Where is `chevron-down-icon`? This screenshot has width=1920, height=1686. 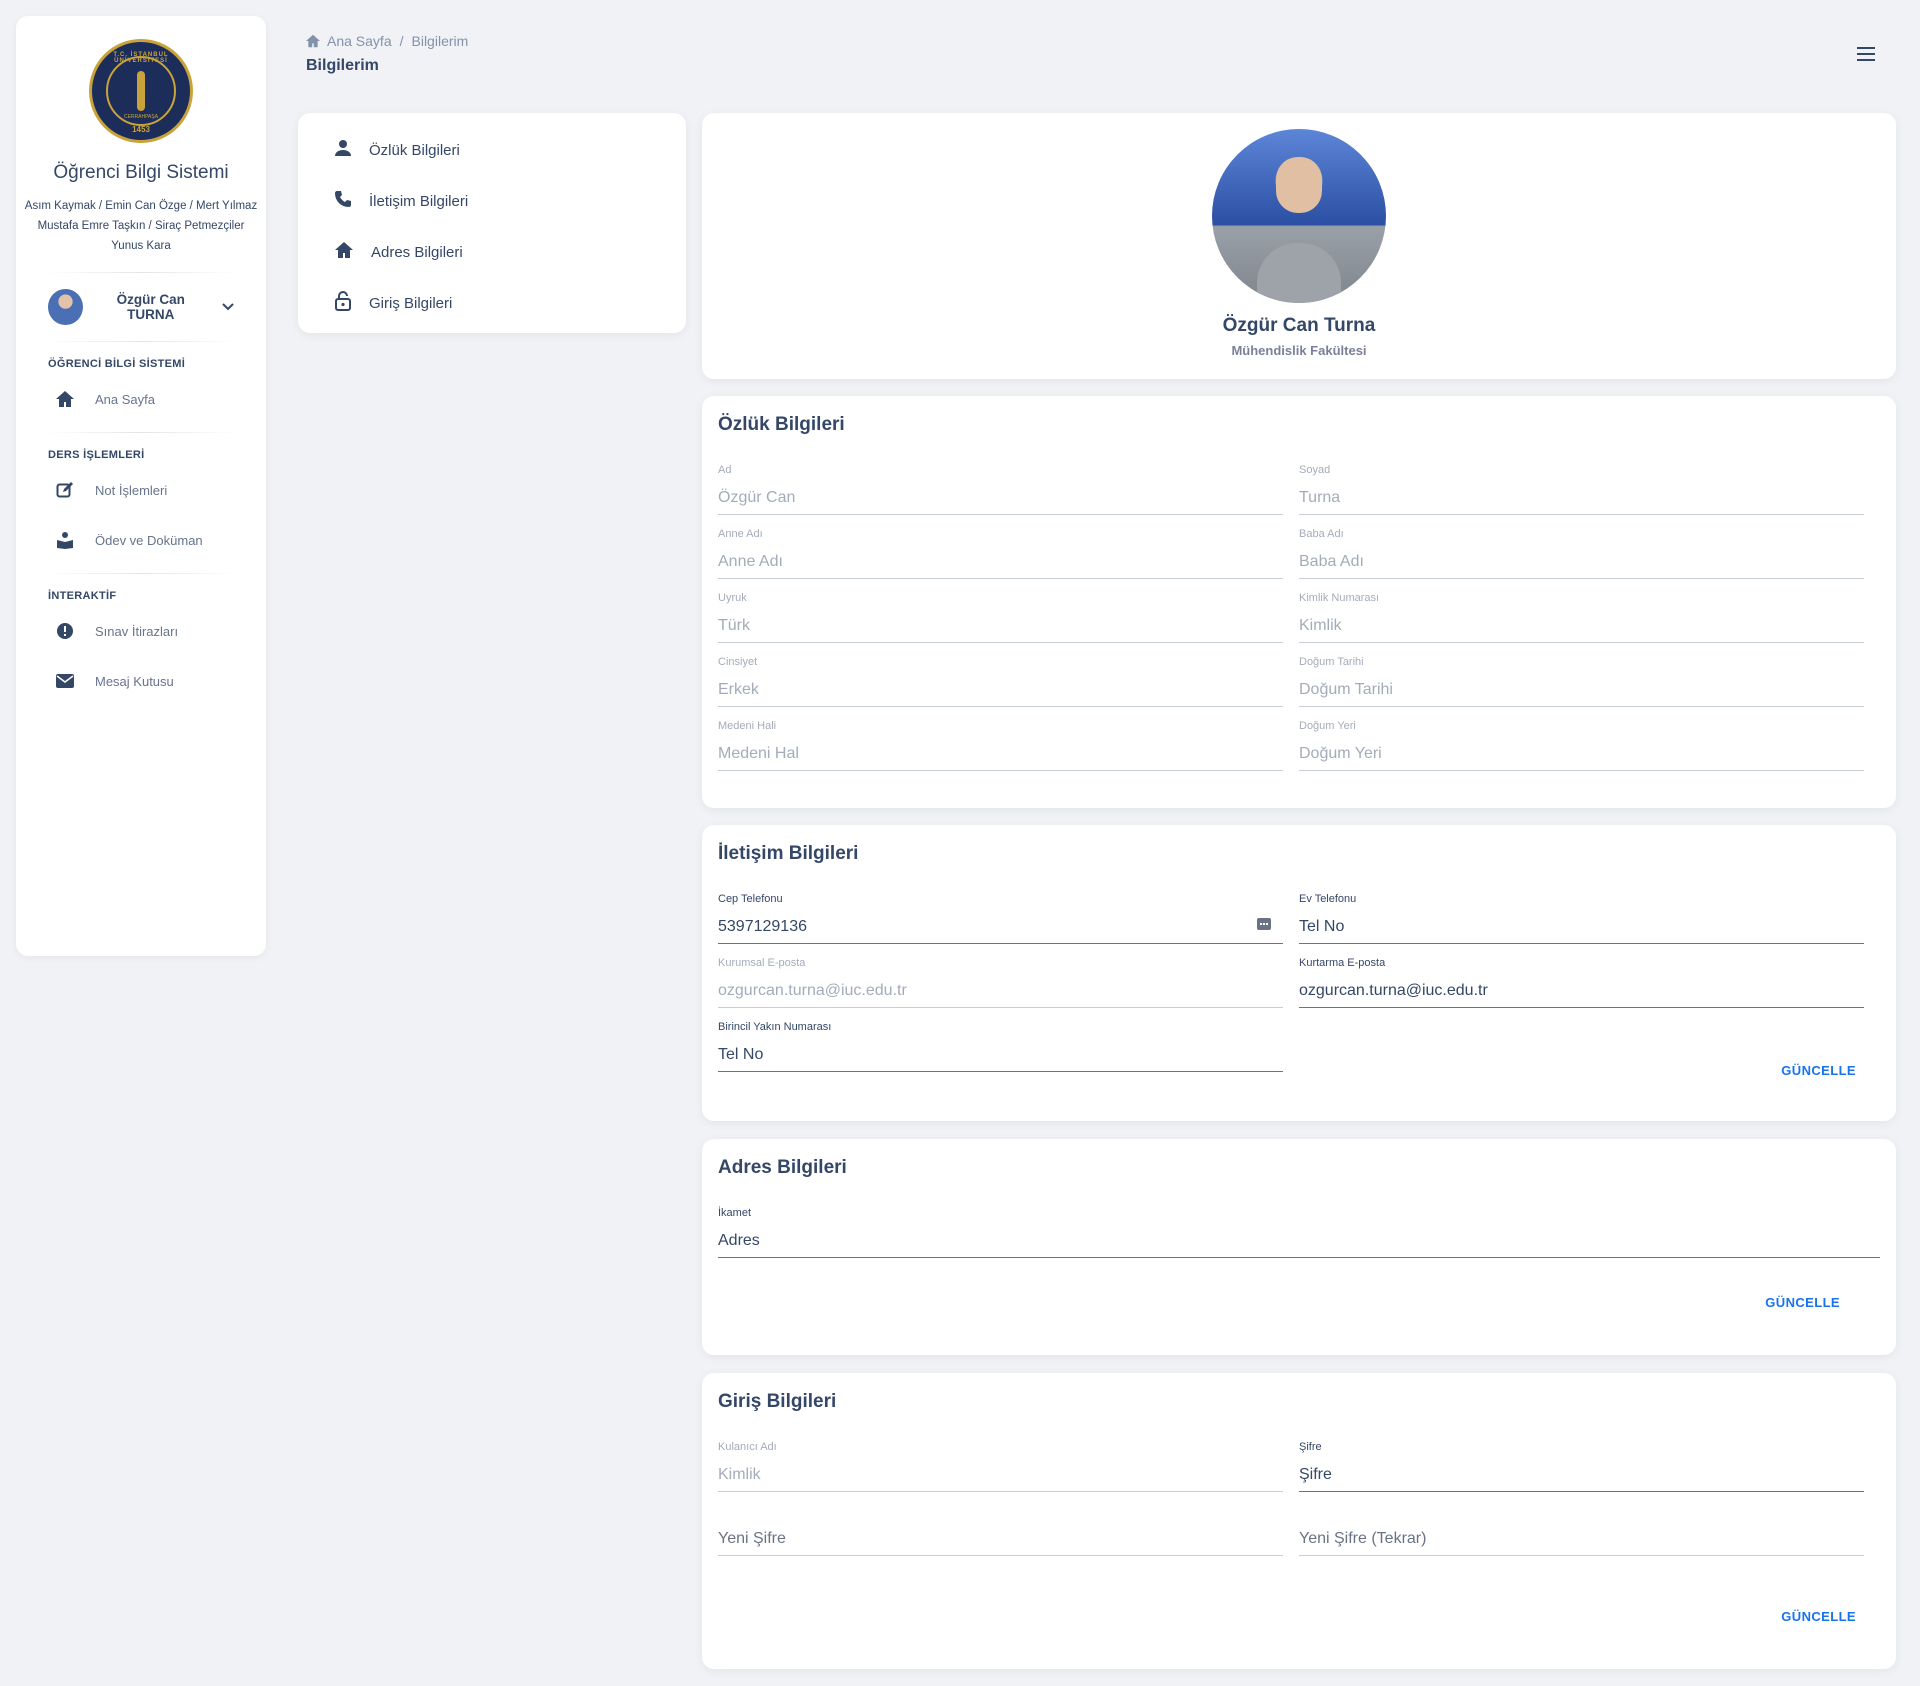
chevron-down-icon is located at coordinates (228, 307).